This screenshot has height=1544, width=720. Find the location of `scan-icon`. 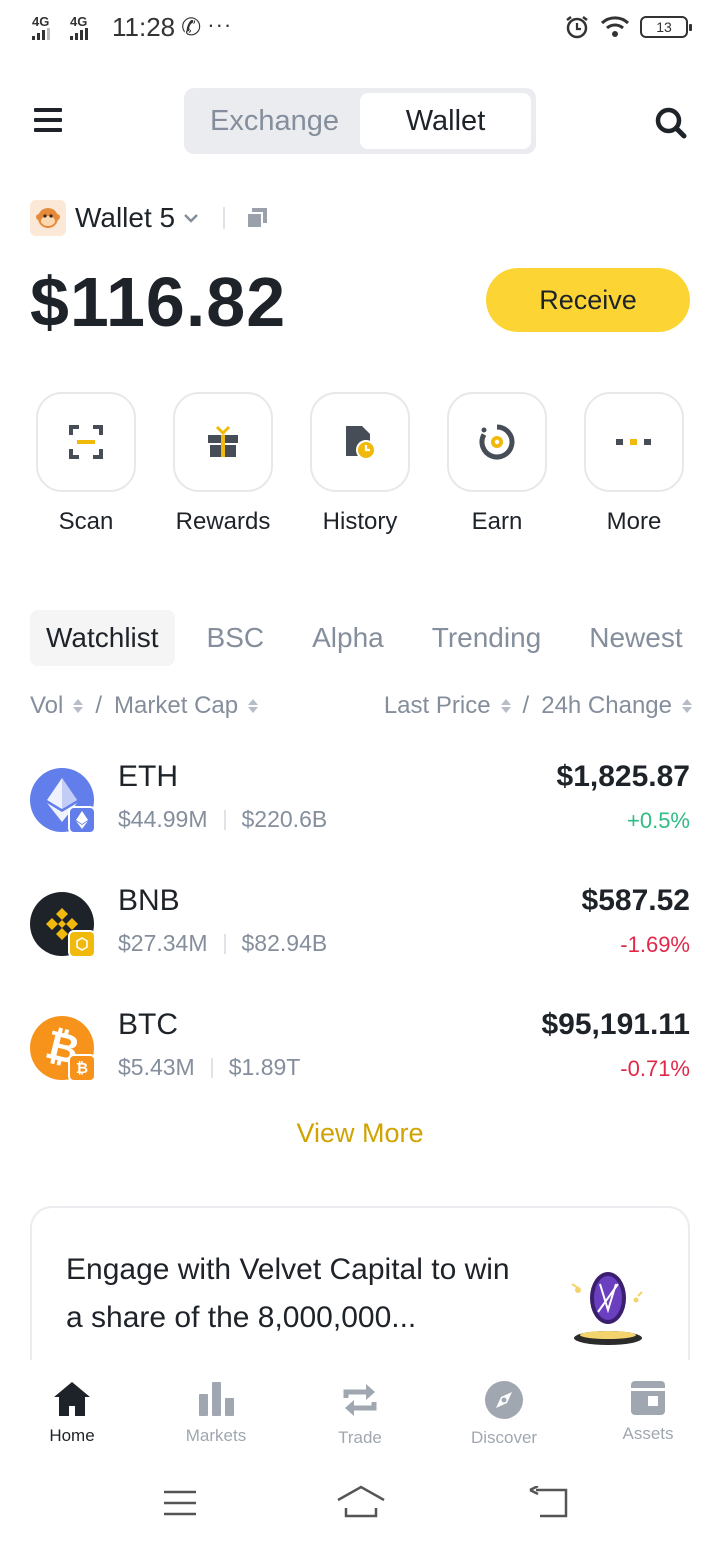

scan-icon is located at coordinates (86, 442).